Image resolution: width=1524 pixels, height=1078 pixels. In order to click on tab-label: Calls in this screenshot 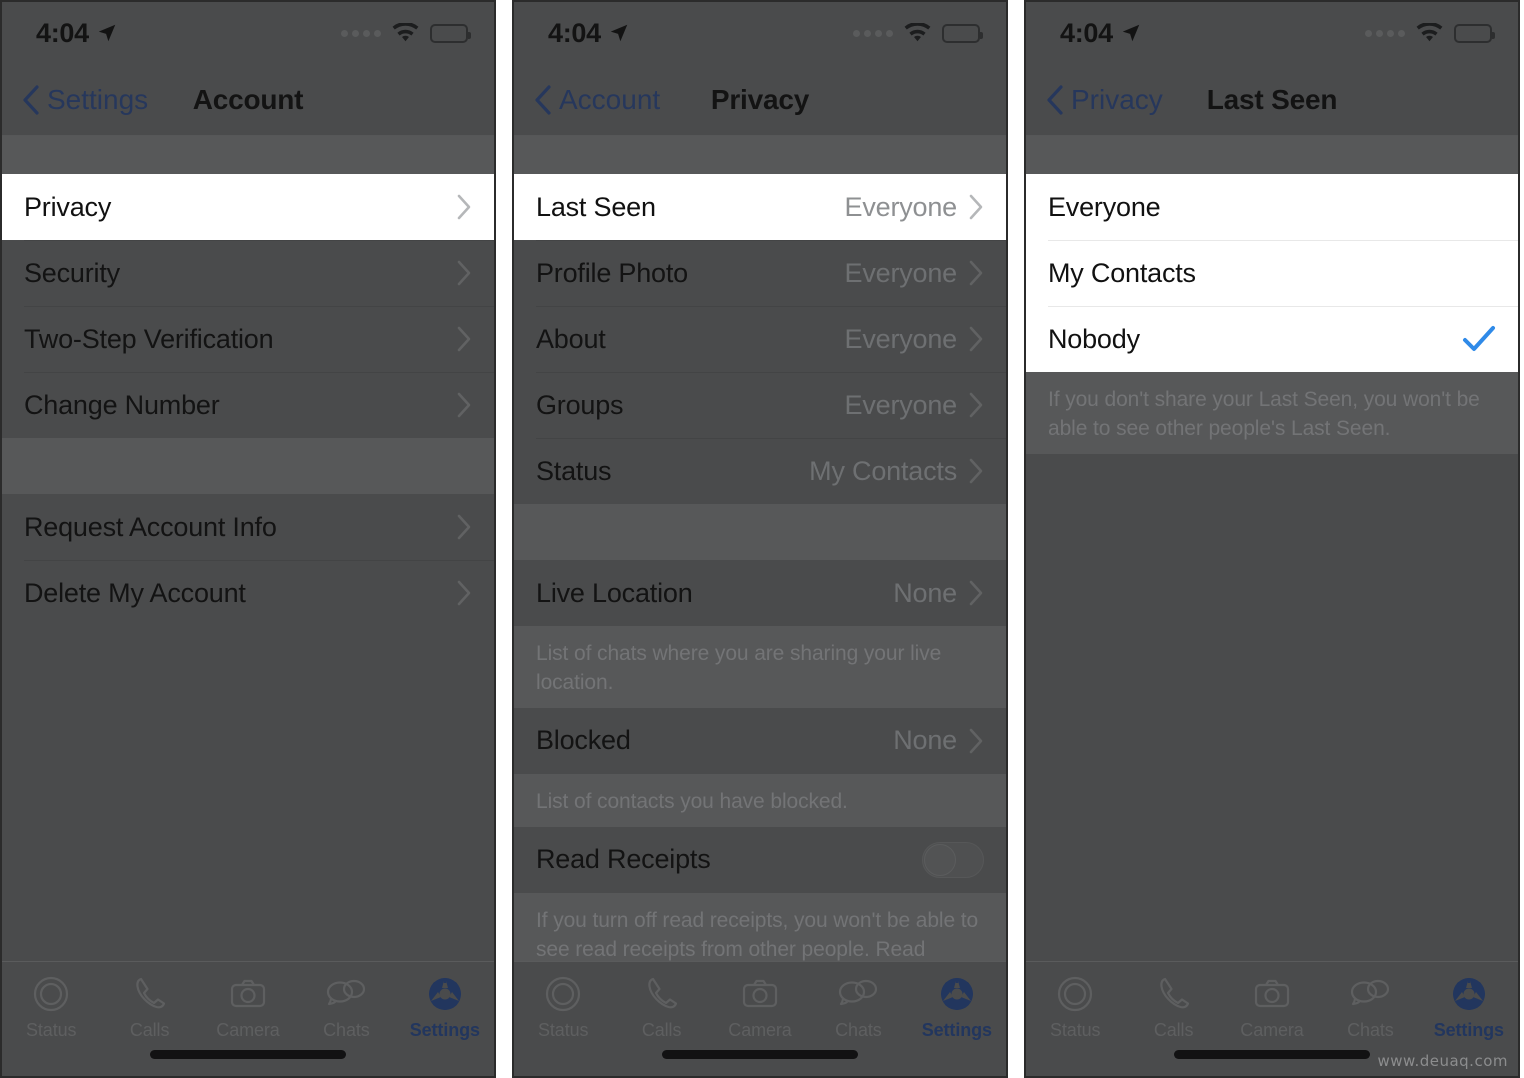, I will do `click(1173, 1030)`.